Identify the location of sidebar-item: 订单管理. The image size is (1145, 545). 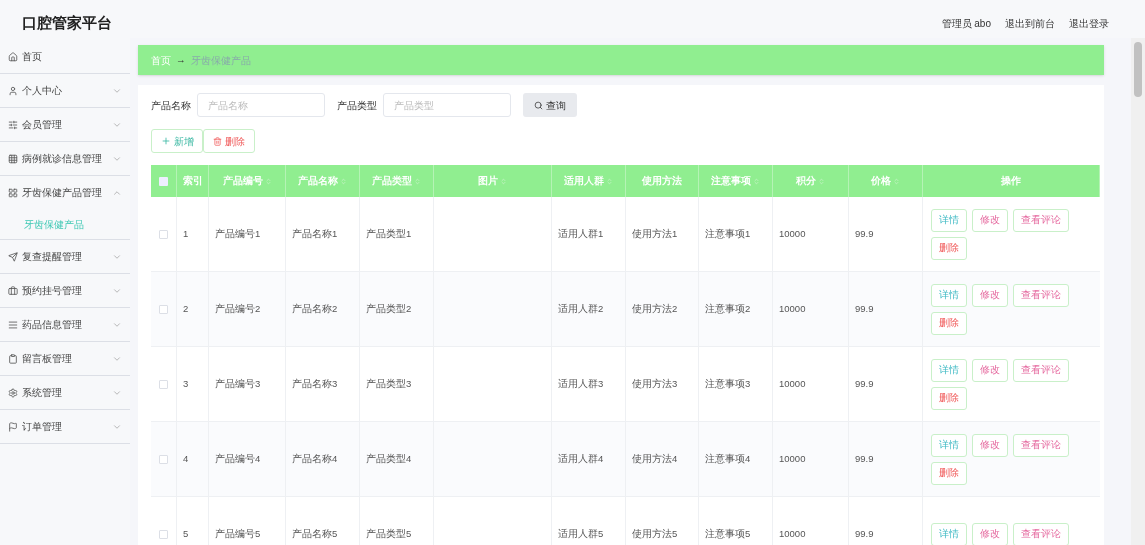
(65, 426).